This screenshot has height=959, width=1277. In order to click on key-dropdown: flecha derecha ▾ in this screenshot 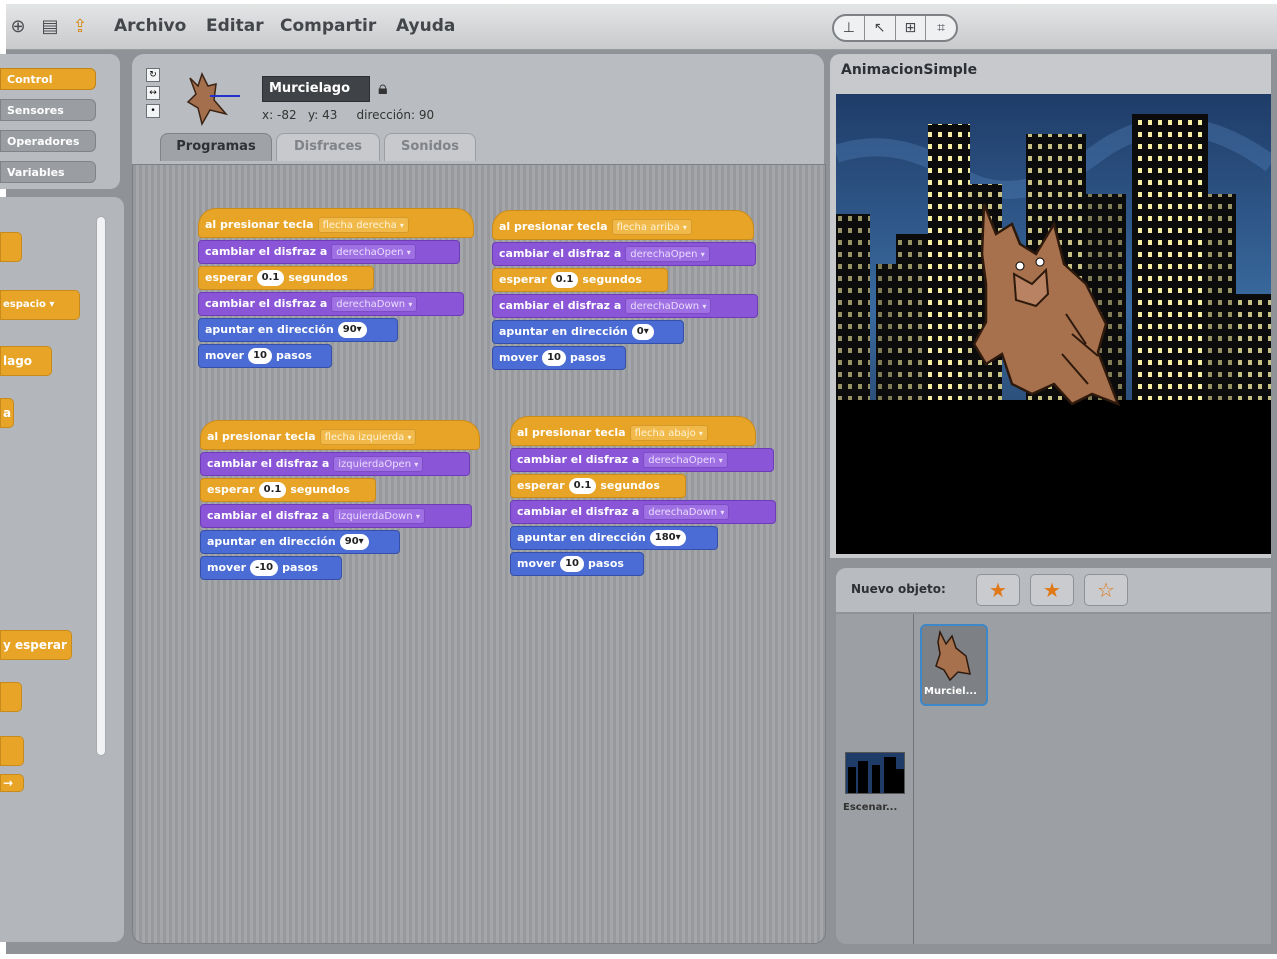, I will do `click(363, 225)`.